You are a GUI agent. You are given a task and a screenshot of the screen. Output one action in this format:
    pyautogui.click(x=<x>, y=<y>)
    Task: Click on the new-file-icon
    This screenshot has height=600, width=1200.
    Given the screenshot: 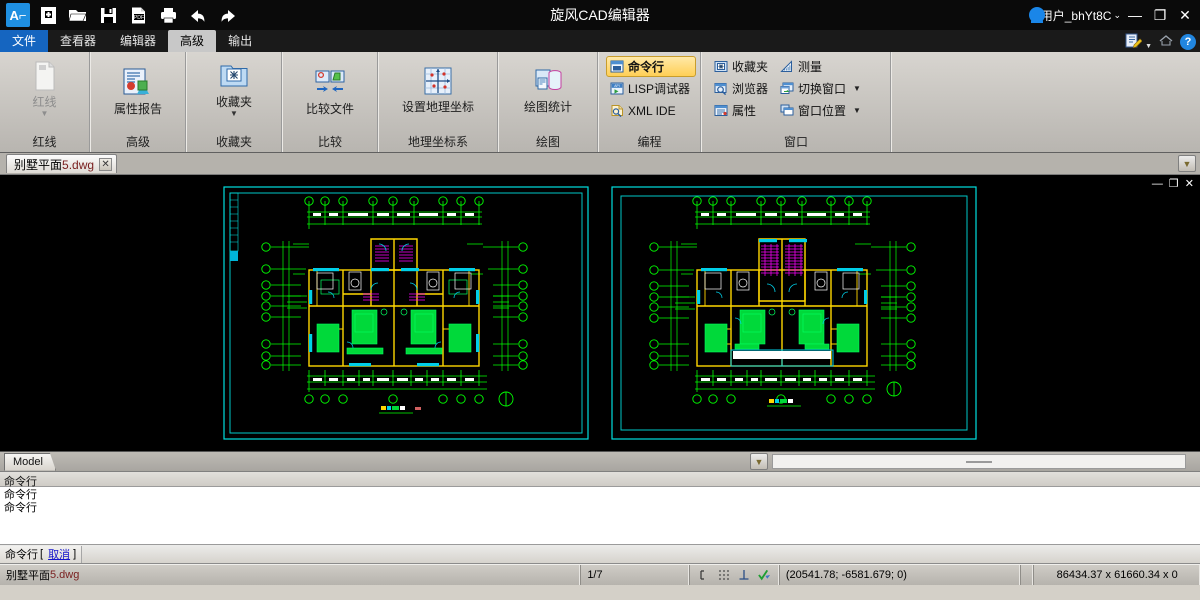 What is the action you would take?
    pyautogui.click(x=48, y=15)
    